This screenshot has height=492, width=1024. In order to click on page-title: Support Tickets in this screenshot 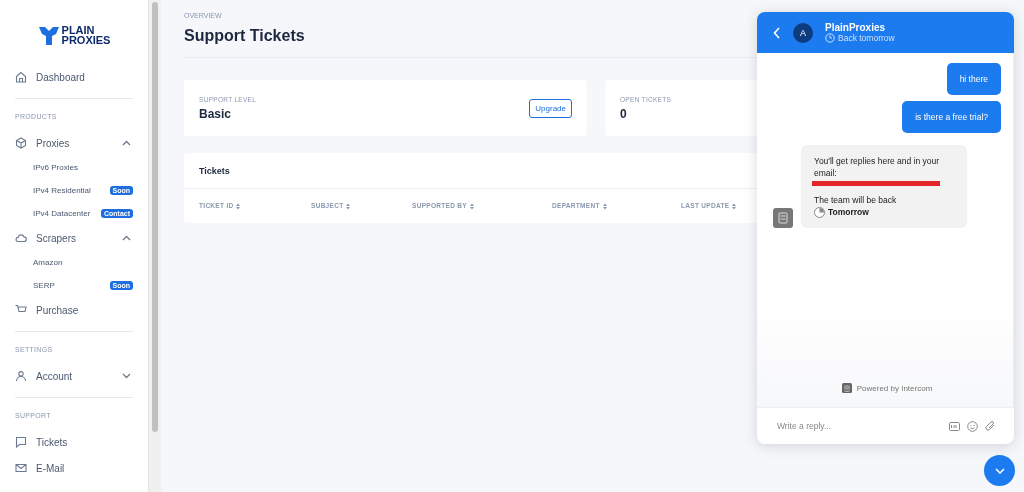, I will do `click(244, 36)`.